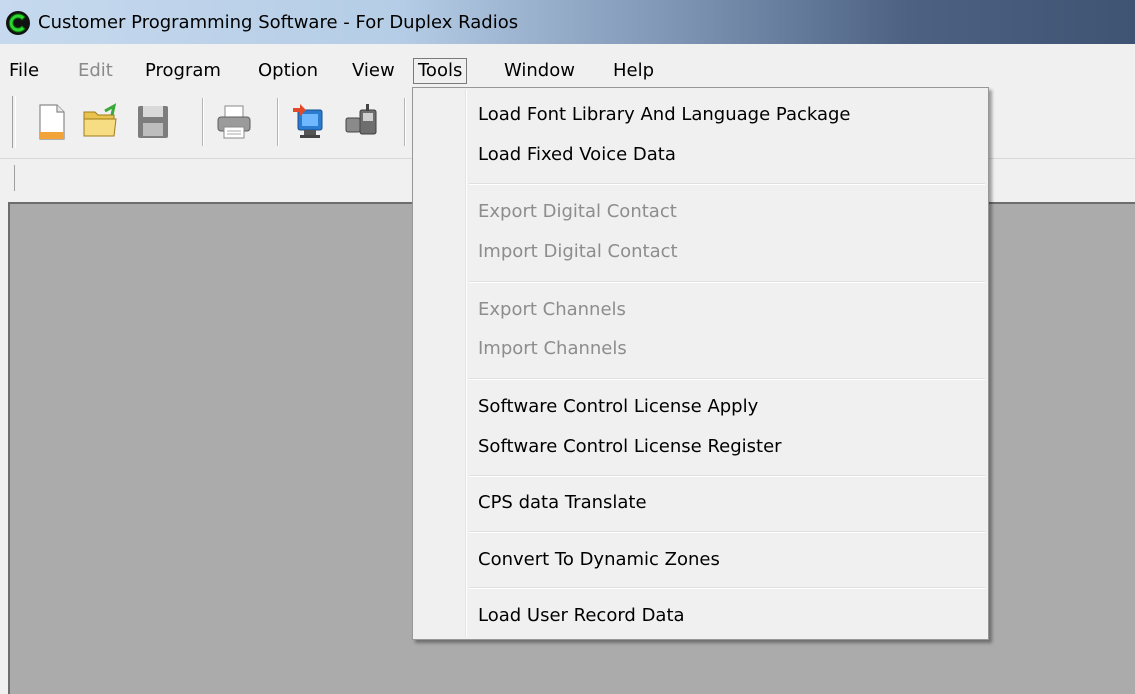 This screenshot has width=1135, height=694. What do you see at coordinates (630, 446) in the screenshot?
I see `menu-item-label: Software Control License Register` at bounding box center [630, 446].